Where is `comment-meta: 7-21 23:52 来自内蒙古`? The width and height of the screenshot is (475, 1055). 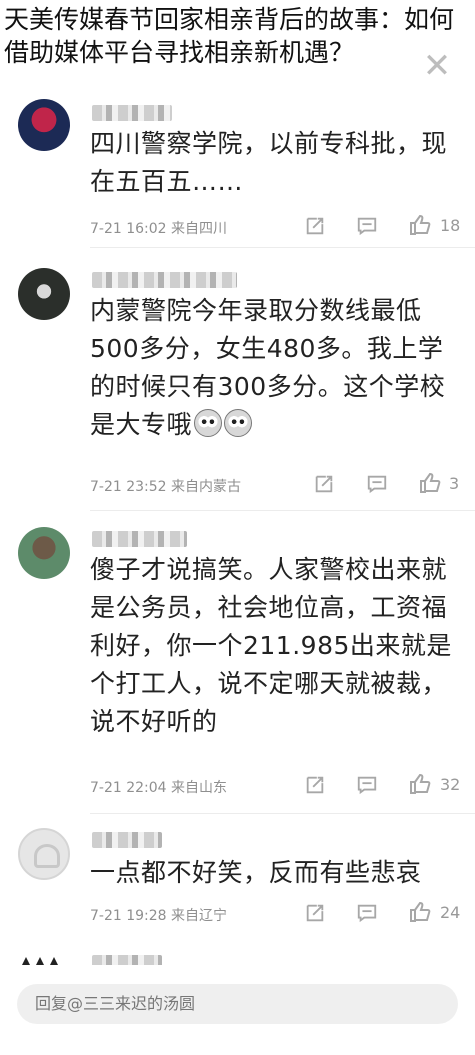
comment-meta: 7-21 23:52 来自内蒙古 is located at coordinates (165, 486).